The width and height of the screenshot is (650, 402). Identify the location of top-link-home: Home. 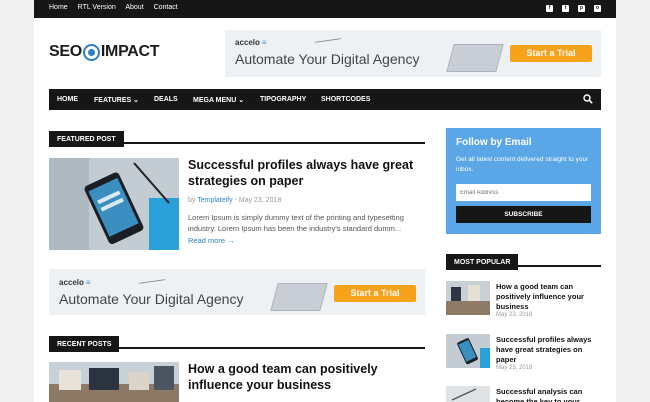
(58, 7).